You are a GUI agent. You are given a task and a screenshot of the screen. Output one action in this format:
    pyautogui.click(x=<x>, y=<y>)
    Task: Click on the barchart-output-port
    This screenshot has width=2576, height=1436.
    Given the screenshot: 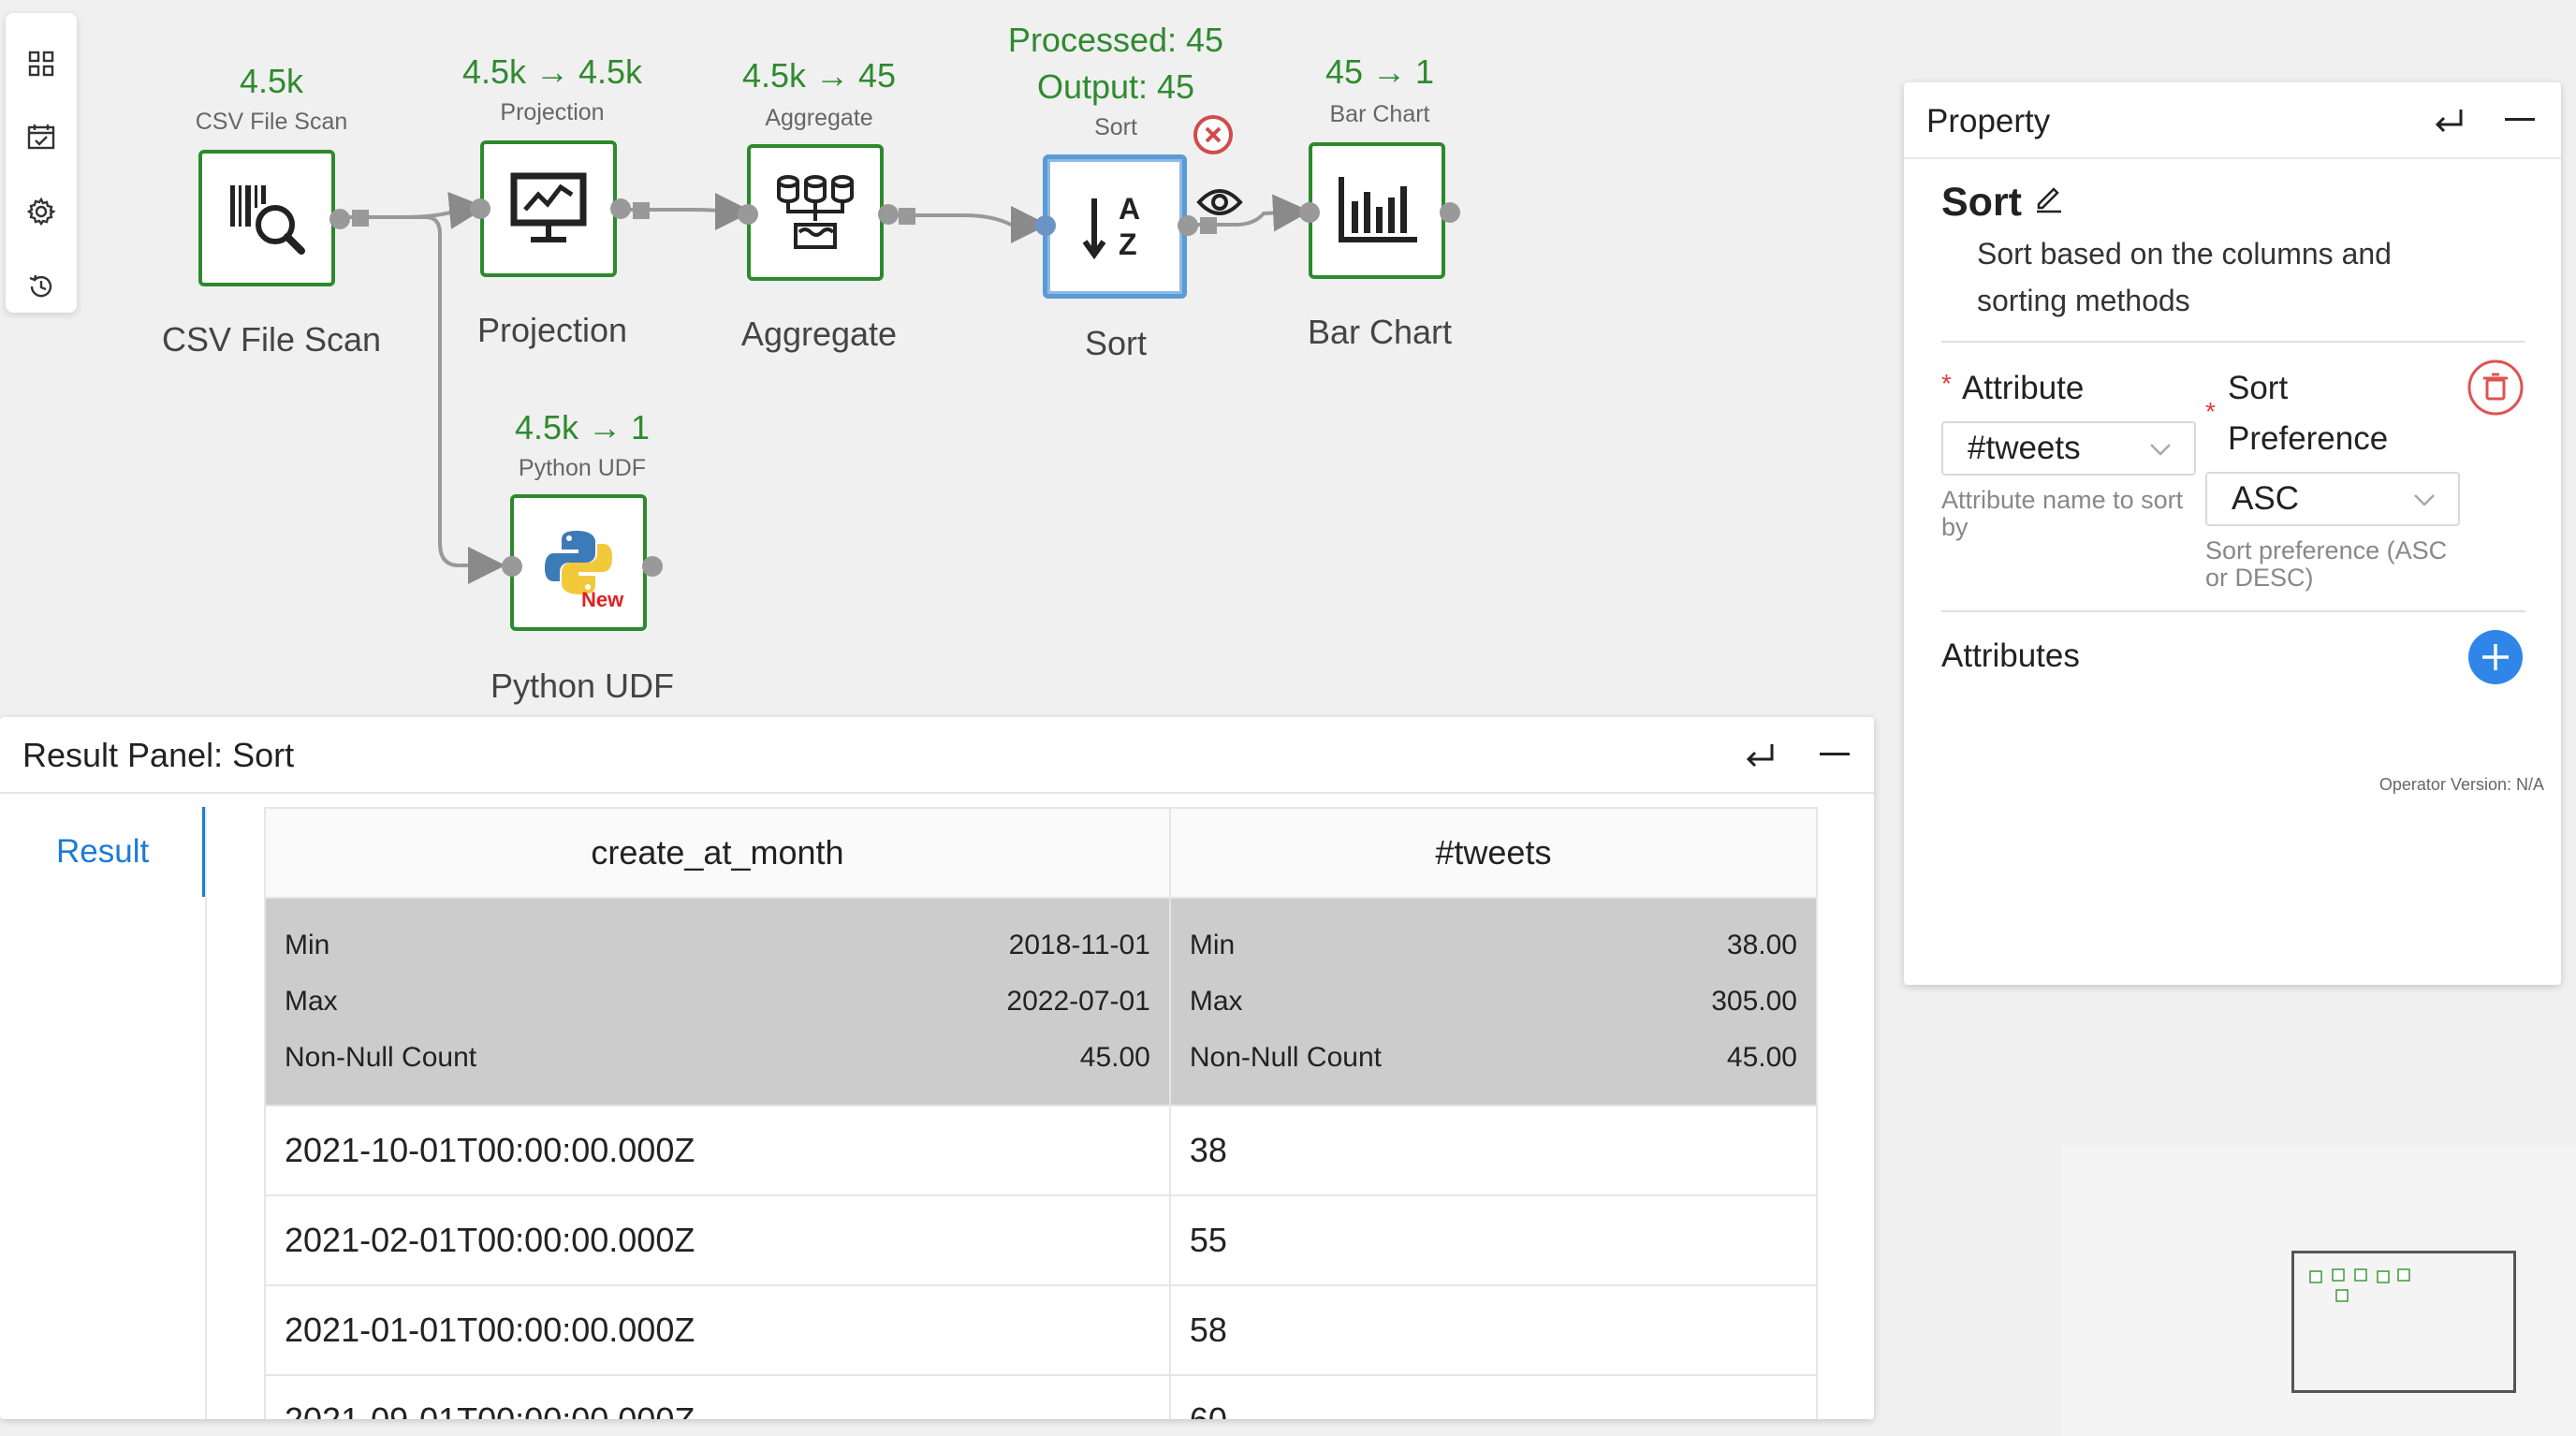 What is the action you would take?
    pyautogui.click(x=1450, y=212)
    